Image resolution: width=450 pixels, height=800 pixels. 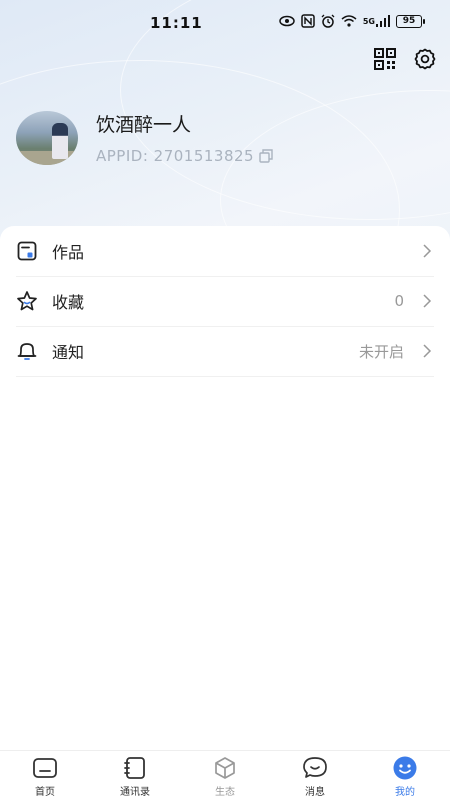 I want to click on profile-section: 饮酒醉一人 APPID: 2701513825, so click(x=145, y=137).